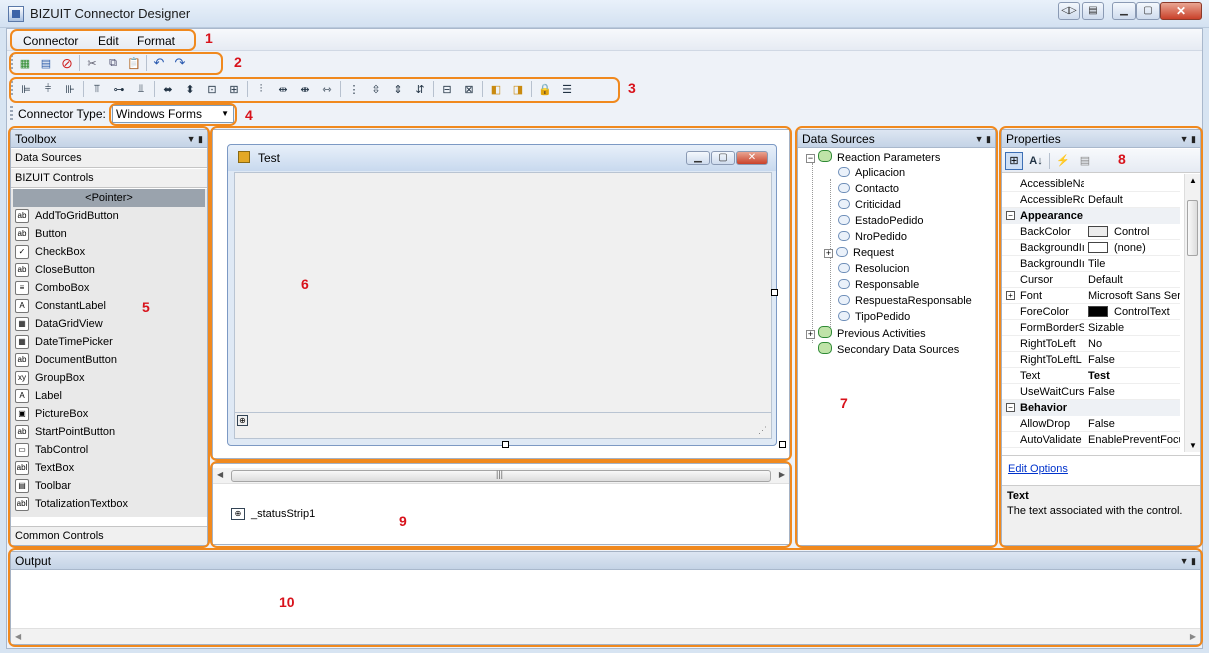 The width and height of the screenshot is (1209, 653). What do you see at coordinates (1148, 11) in the screenshot?
I see `maximize-button: ▢` at bounding box center [1148, 11].